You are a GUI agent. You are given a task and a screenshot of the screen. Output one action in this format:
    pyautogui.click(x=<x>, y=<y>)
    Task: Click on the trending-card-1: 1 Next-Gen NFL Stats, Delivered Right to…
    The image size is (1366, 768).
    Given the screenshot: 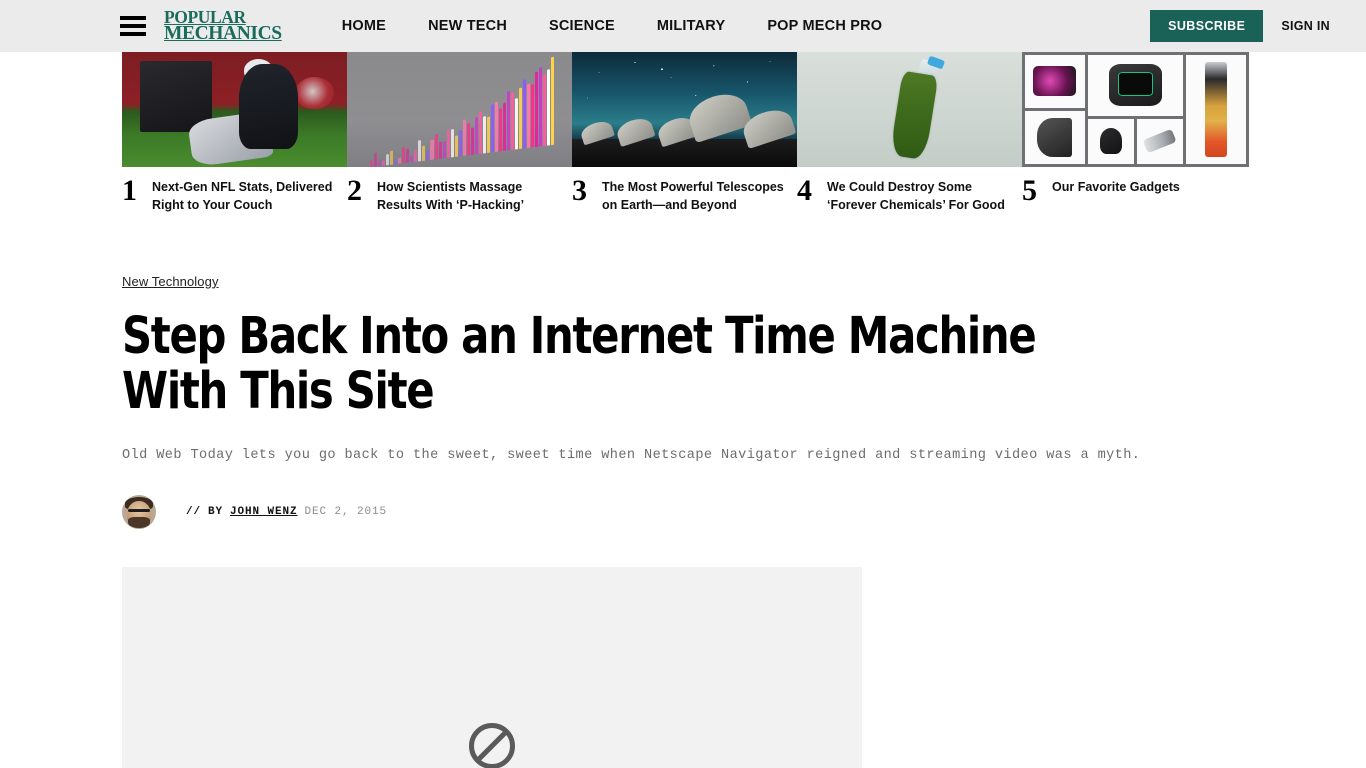 What is the action you would take?
    pyautogui.click(x=234, y=133)
    